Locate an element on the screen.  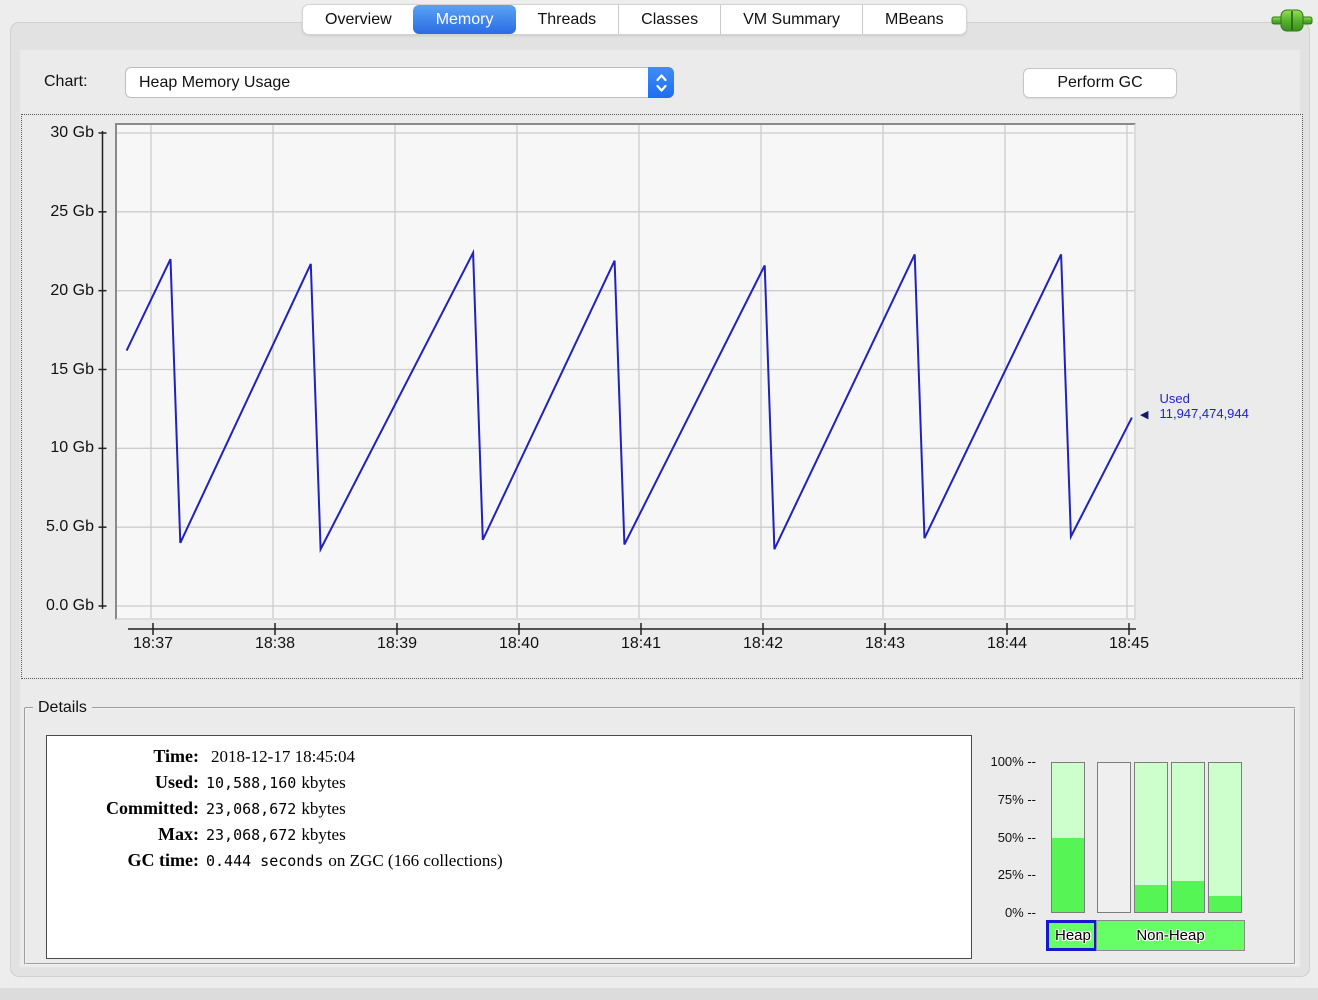
usage-scale-label: 50% -- is located at coordinates (1016, 837).